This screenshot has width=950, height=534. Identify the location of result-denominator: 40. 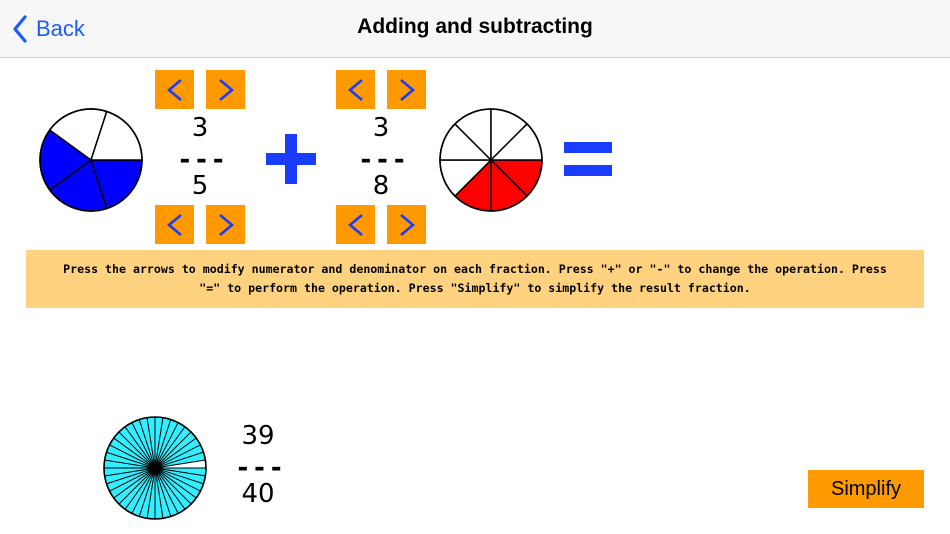
(258, 494).